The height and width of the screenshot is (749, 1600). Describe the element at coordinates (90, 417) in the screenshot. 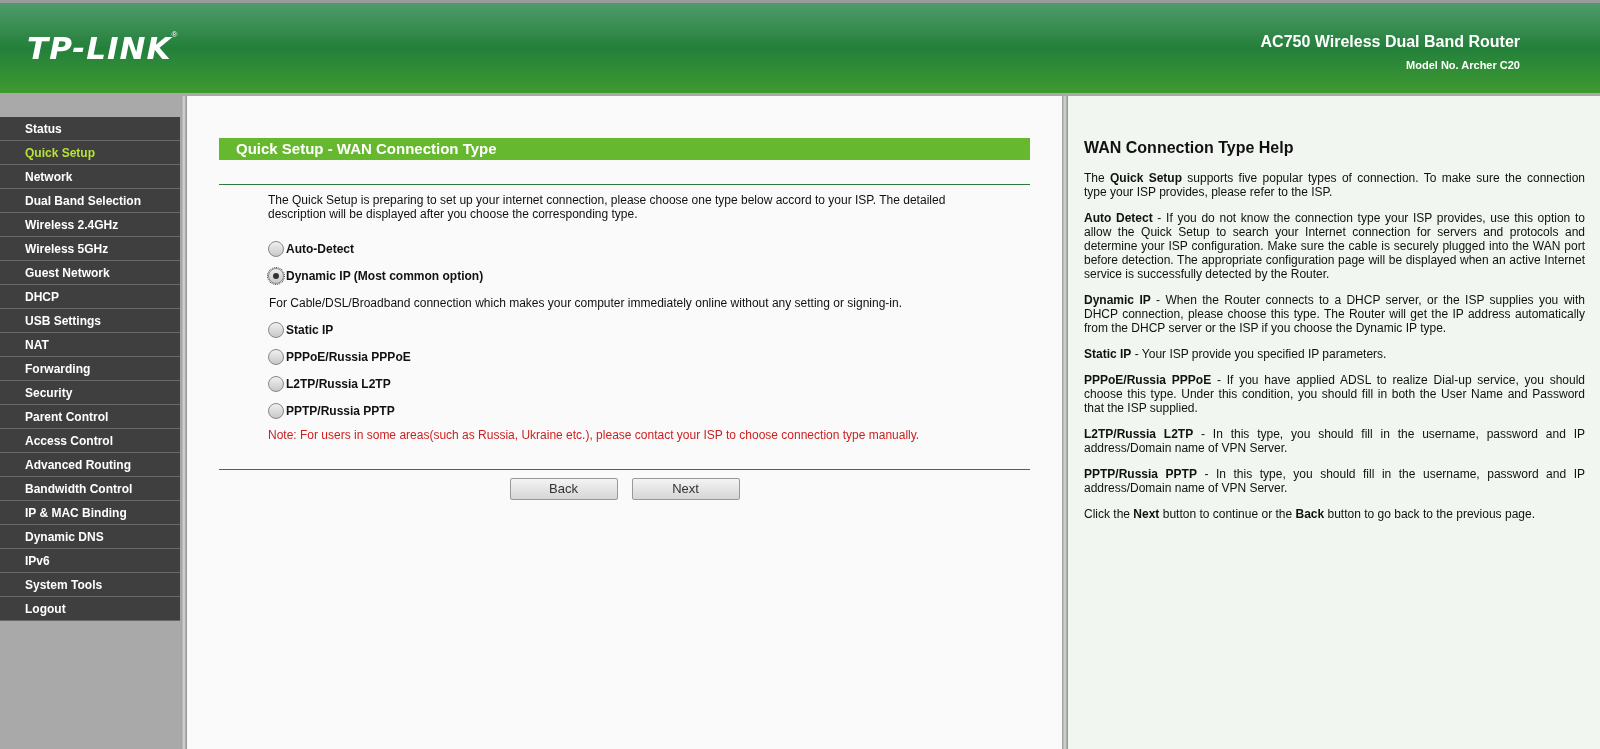

I see `menu-item: Parent Control` at that location.